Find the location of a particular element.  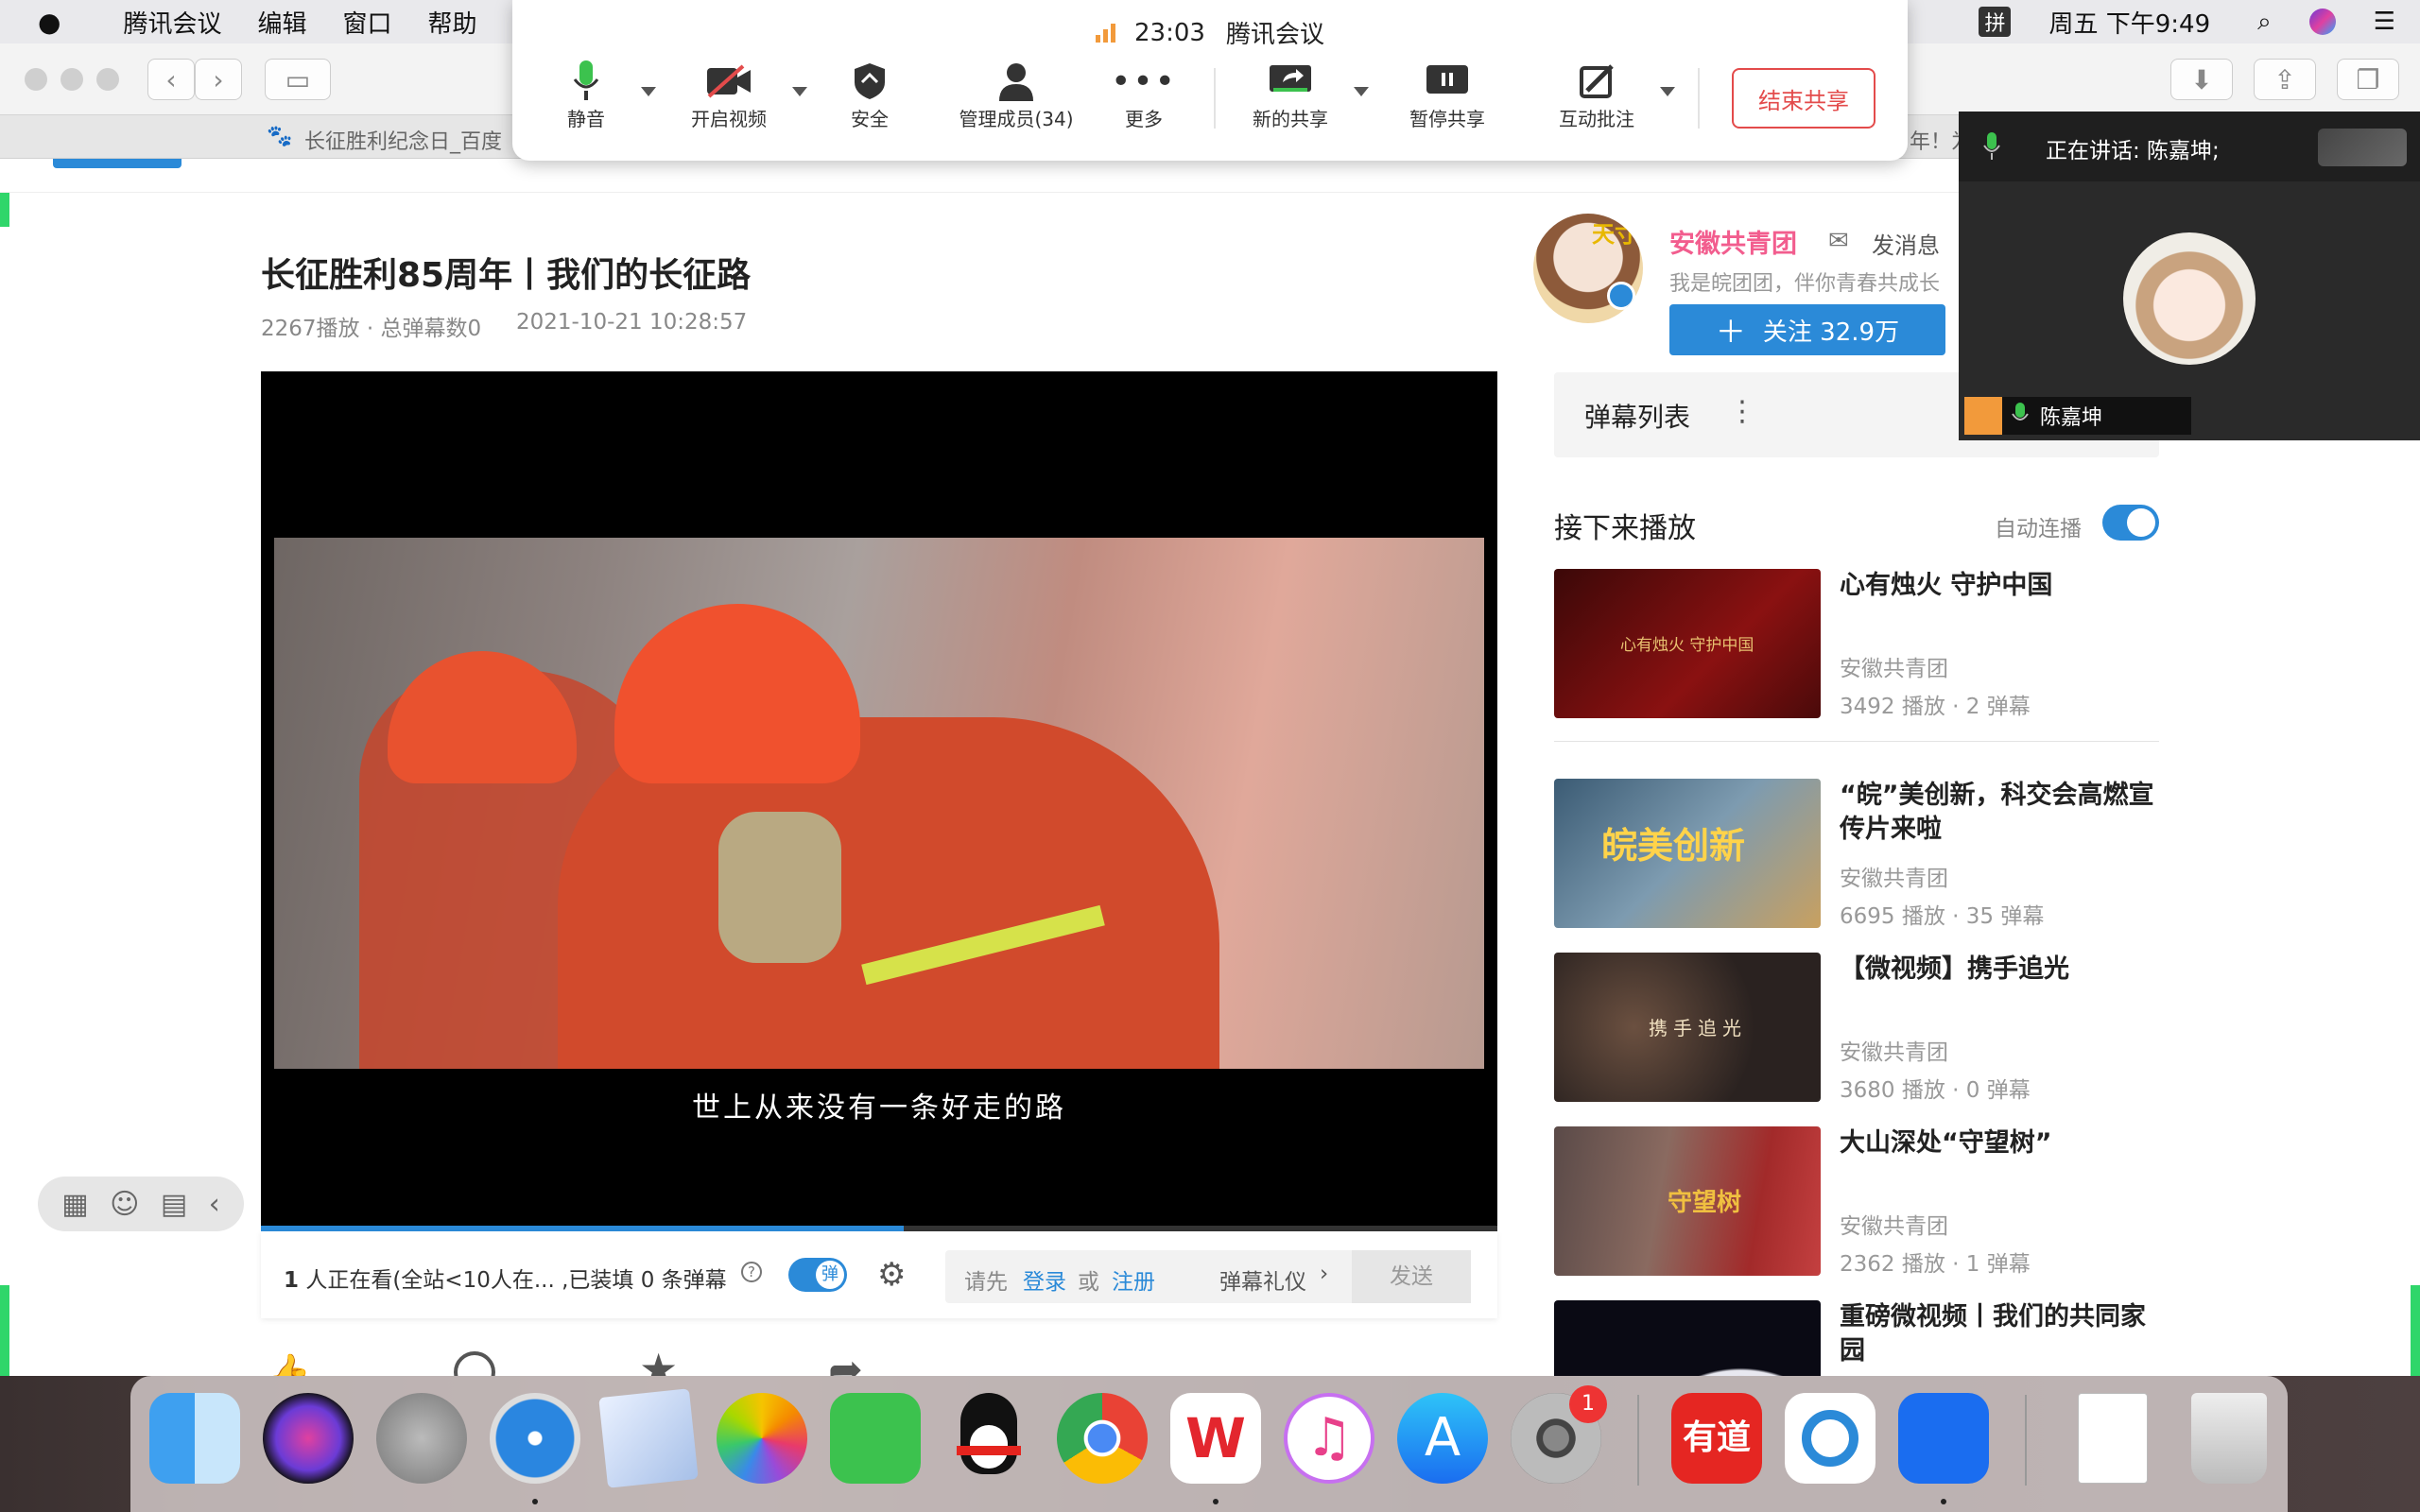

up-next-item: 重磅微视频丨我们的共同家园 is located at coordinates (1857, 1338).